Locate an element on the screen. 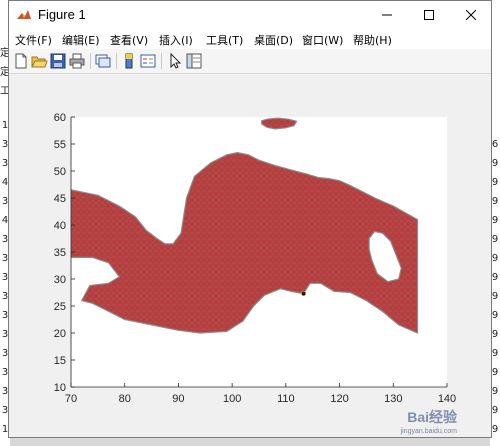 Image resolution: width=500 pixels, height=446 pixels. x-tick-label: 70 is located at coordinates (71, 399).